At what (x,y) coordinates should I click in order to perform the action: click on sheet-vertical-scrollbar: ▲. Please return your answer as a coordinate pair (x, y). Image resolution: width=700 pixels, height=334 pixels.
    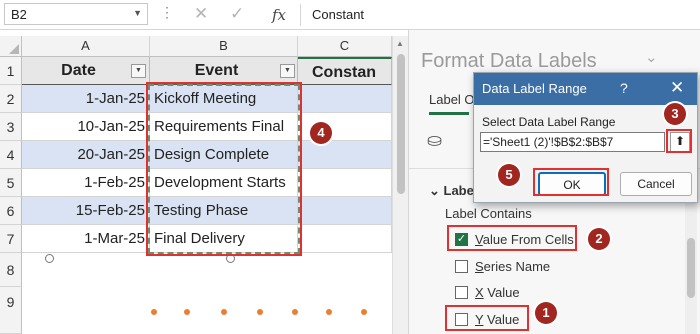
    Looking at the image, I should click on (400, 185).